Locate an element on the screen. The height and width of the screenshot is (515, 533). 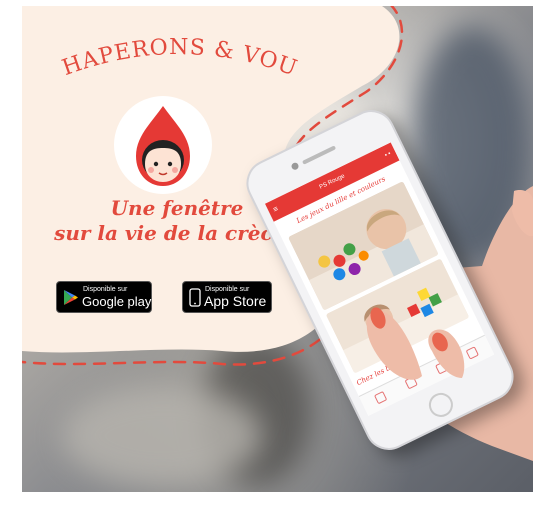
fingers-image is located at coordinates (449, 285).